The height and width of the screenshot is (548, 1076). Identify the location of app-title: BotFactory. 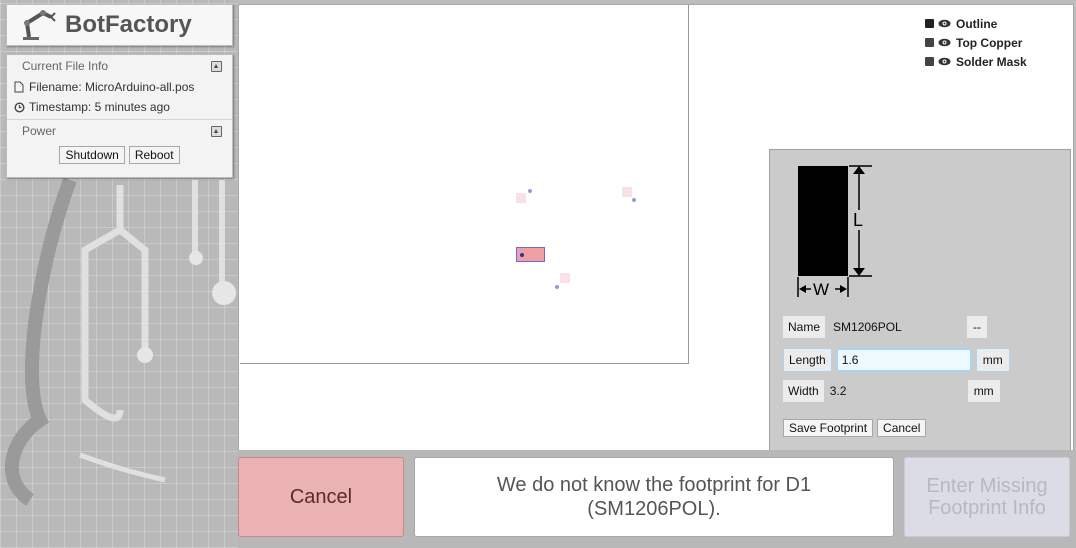
(128, 24).